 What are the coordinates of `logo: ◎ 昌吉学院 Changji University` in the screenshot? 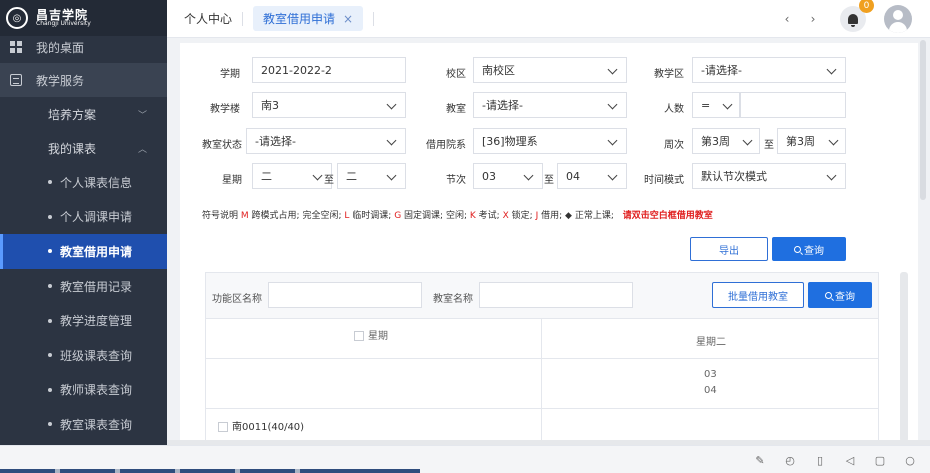 It's located at (83, 18).